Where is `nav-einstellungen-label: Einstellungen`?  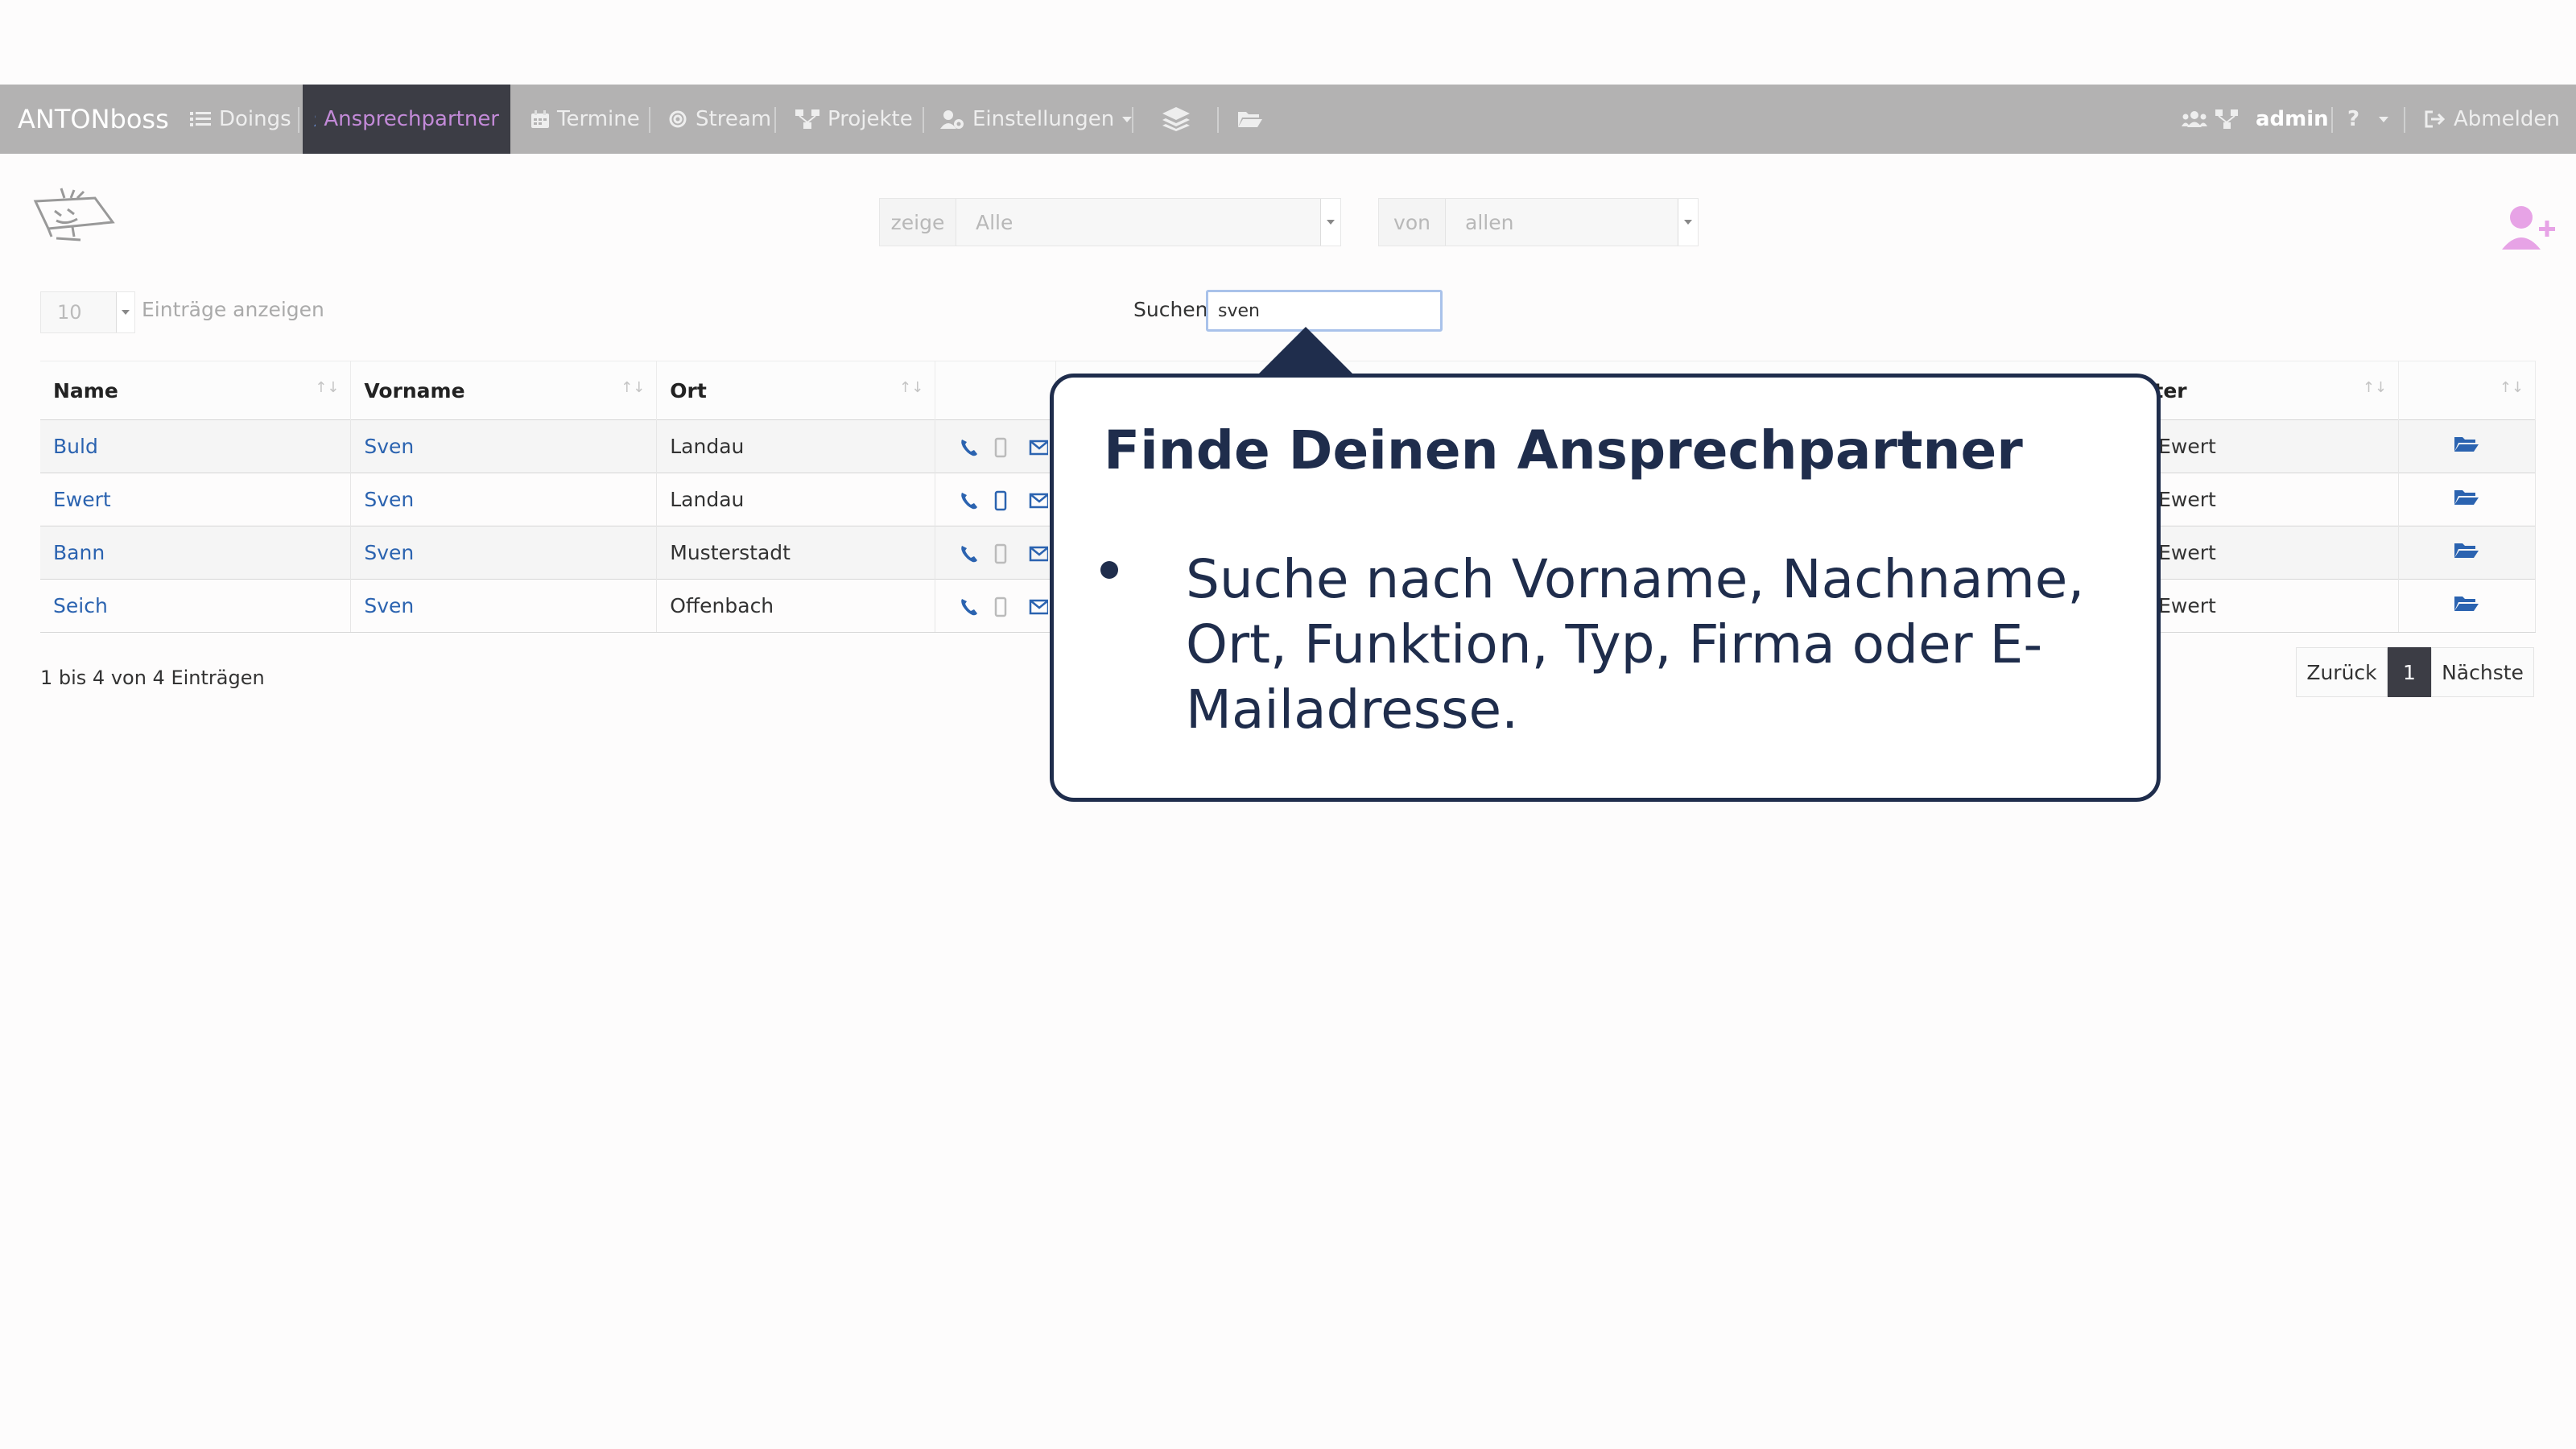
nav-einstellungen-label: Einstellungen is located at coordinates (1043, 119).